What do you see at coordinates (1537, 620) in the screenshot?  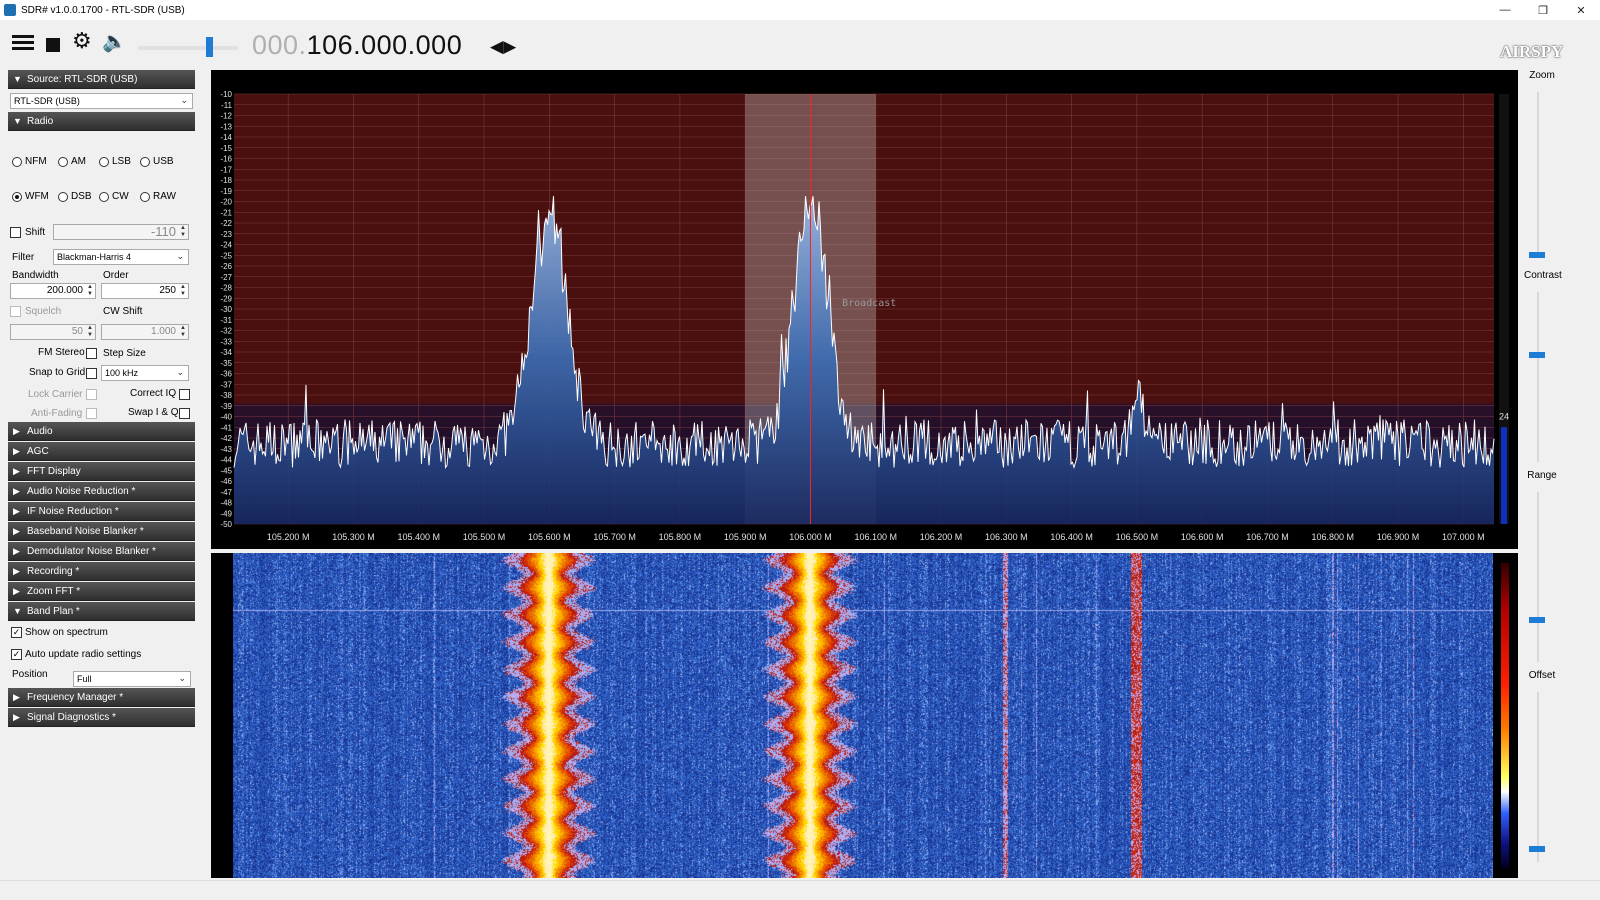 I see `range-thumb` at bounding box center [1537, 620].